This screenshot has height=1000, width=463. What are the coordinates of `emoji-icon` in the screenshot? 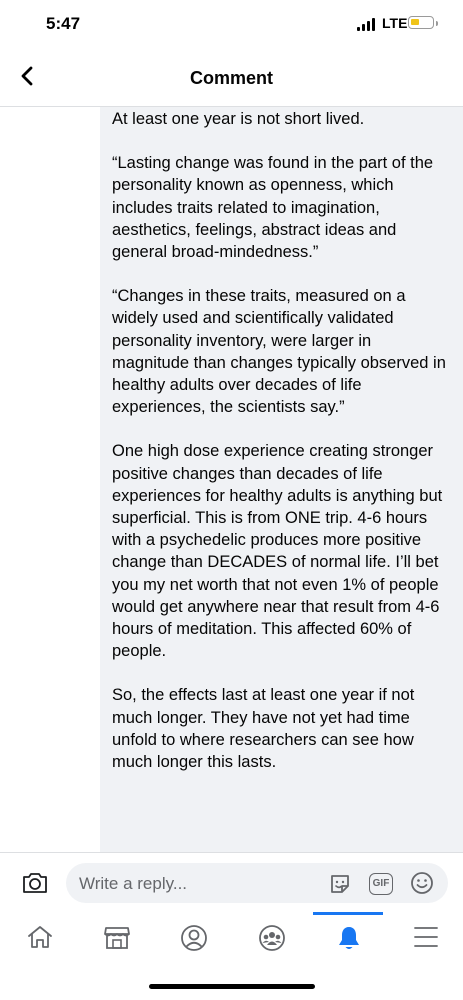 It's located at (422, 883).